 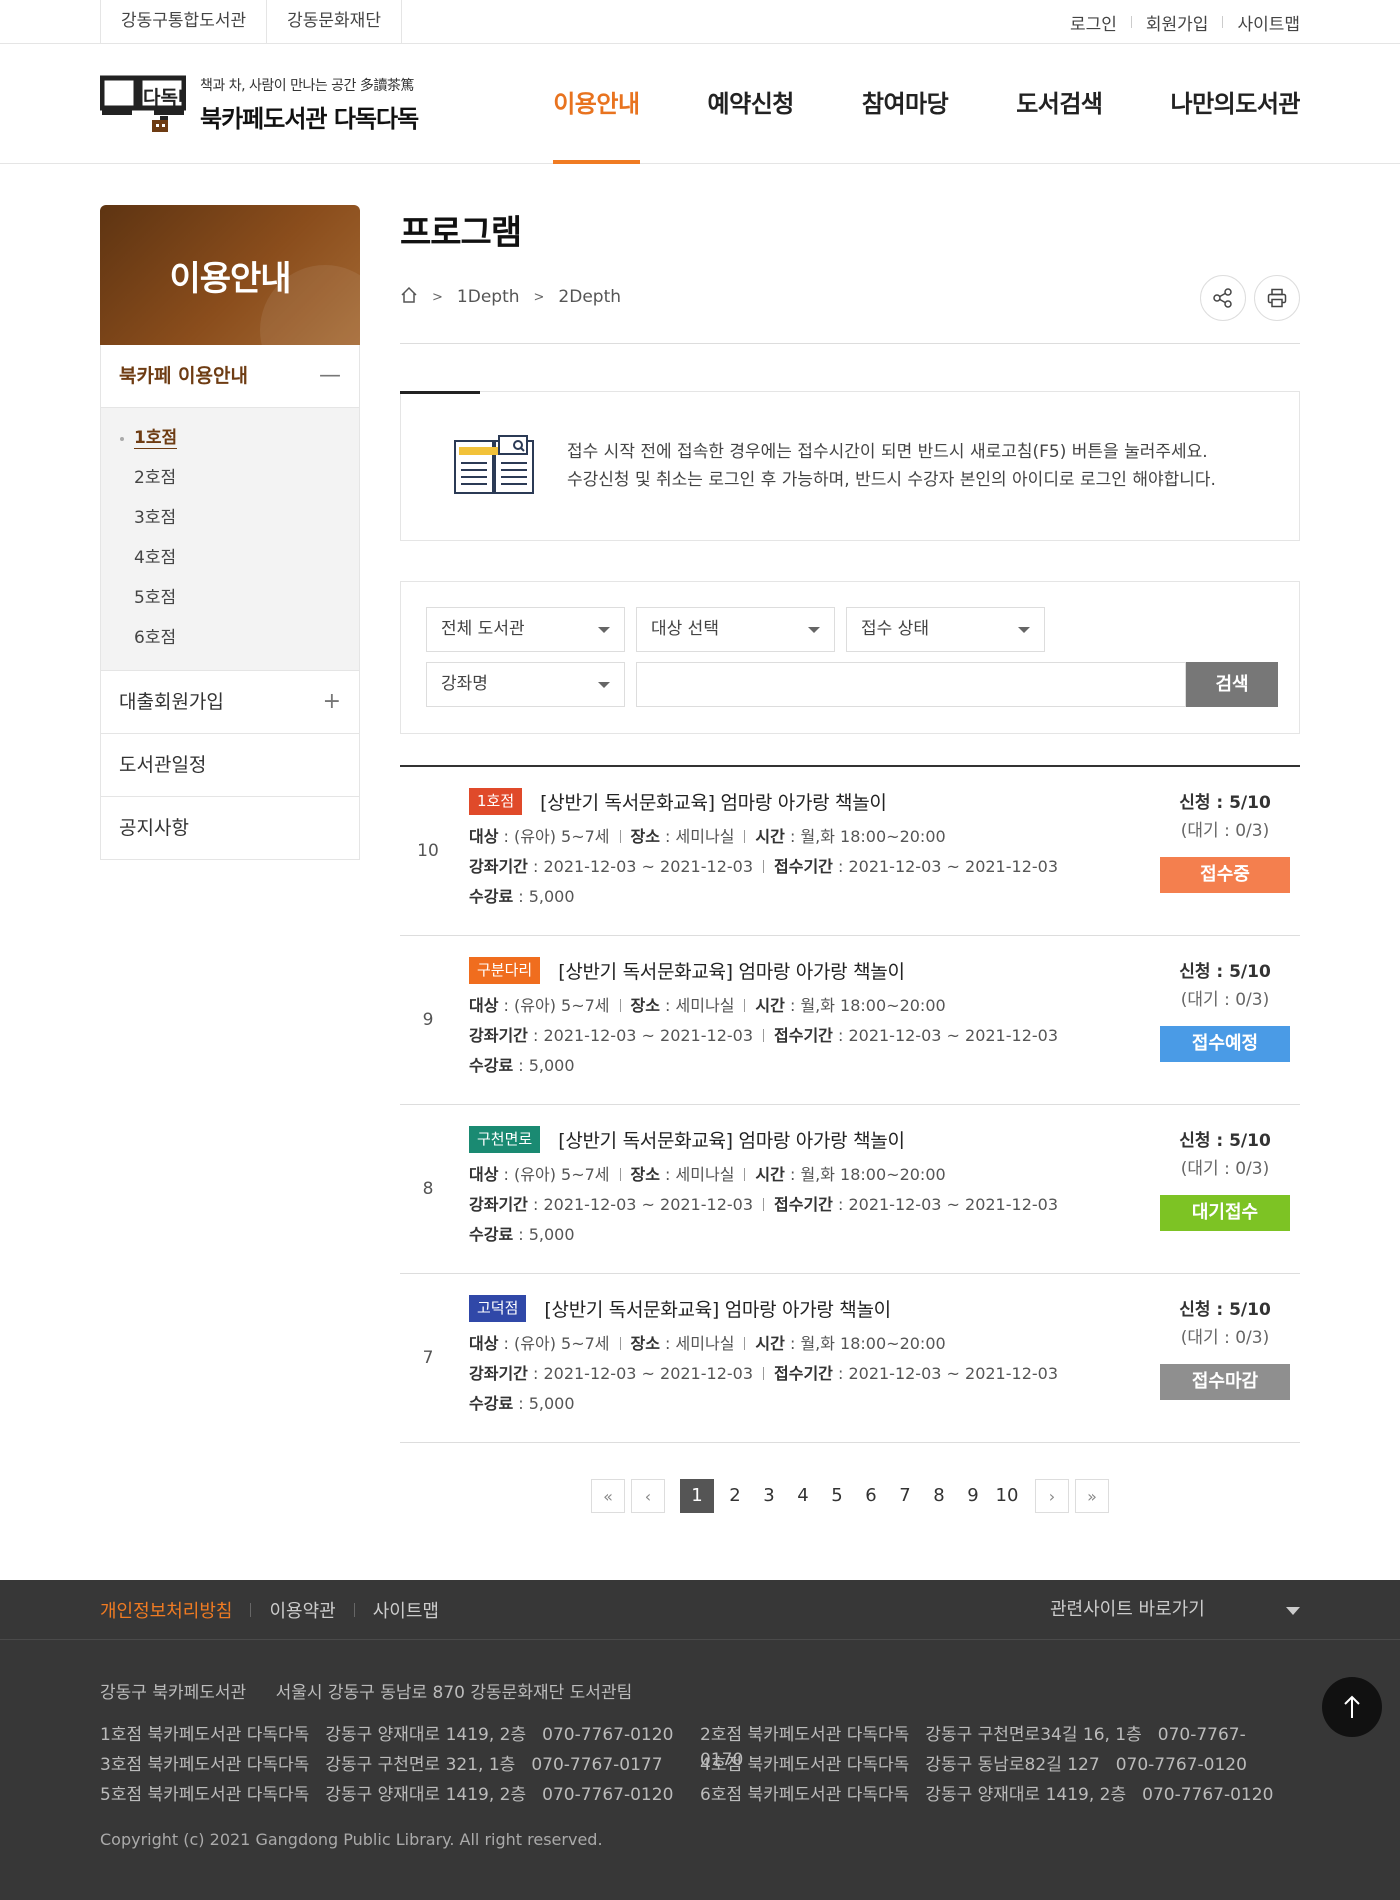 What do you see at coordinates (230, 518) in the screenshot?
I see `submenu-item-branch-3: 3호점` at bounding box center [230, 518].